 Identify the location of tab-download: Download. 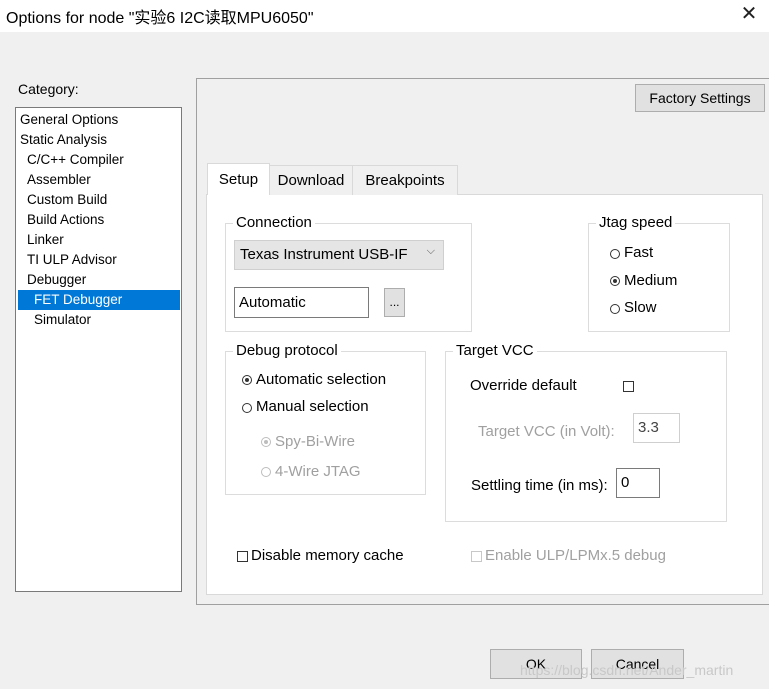
(311, 180).